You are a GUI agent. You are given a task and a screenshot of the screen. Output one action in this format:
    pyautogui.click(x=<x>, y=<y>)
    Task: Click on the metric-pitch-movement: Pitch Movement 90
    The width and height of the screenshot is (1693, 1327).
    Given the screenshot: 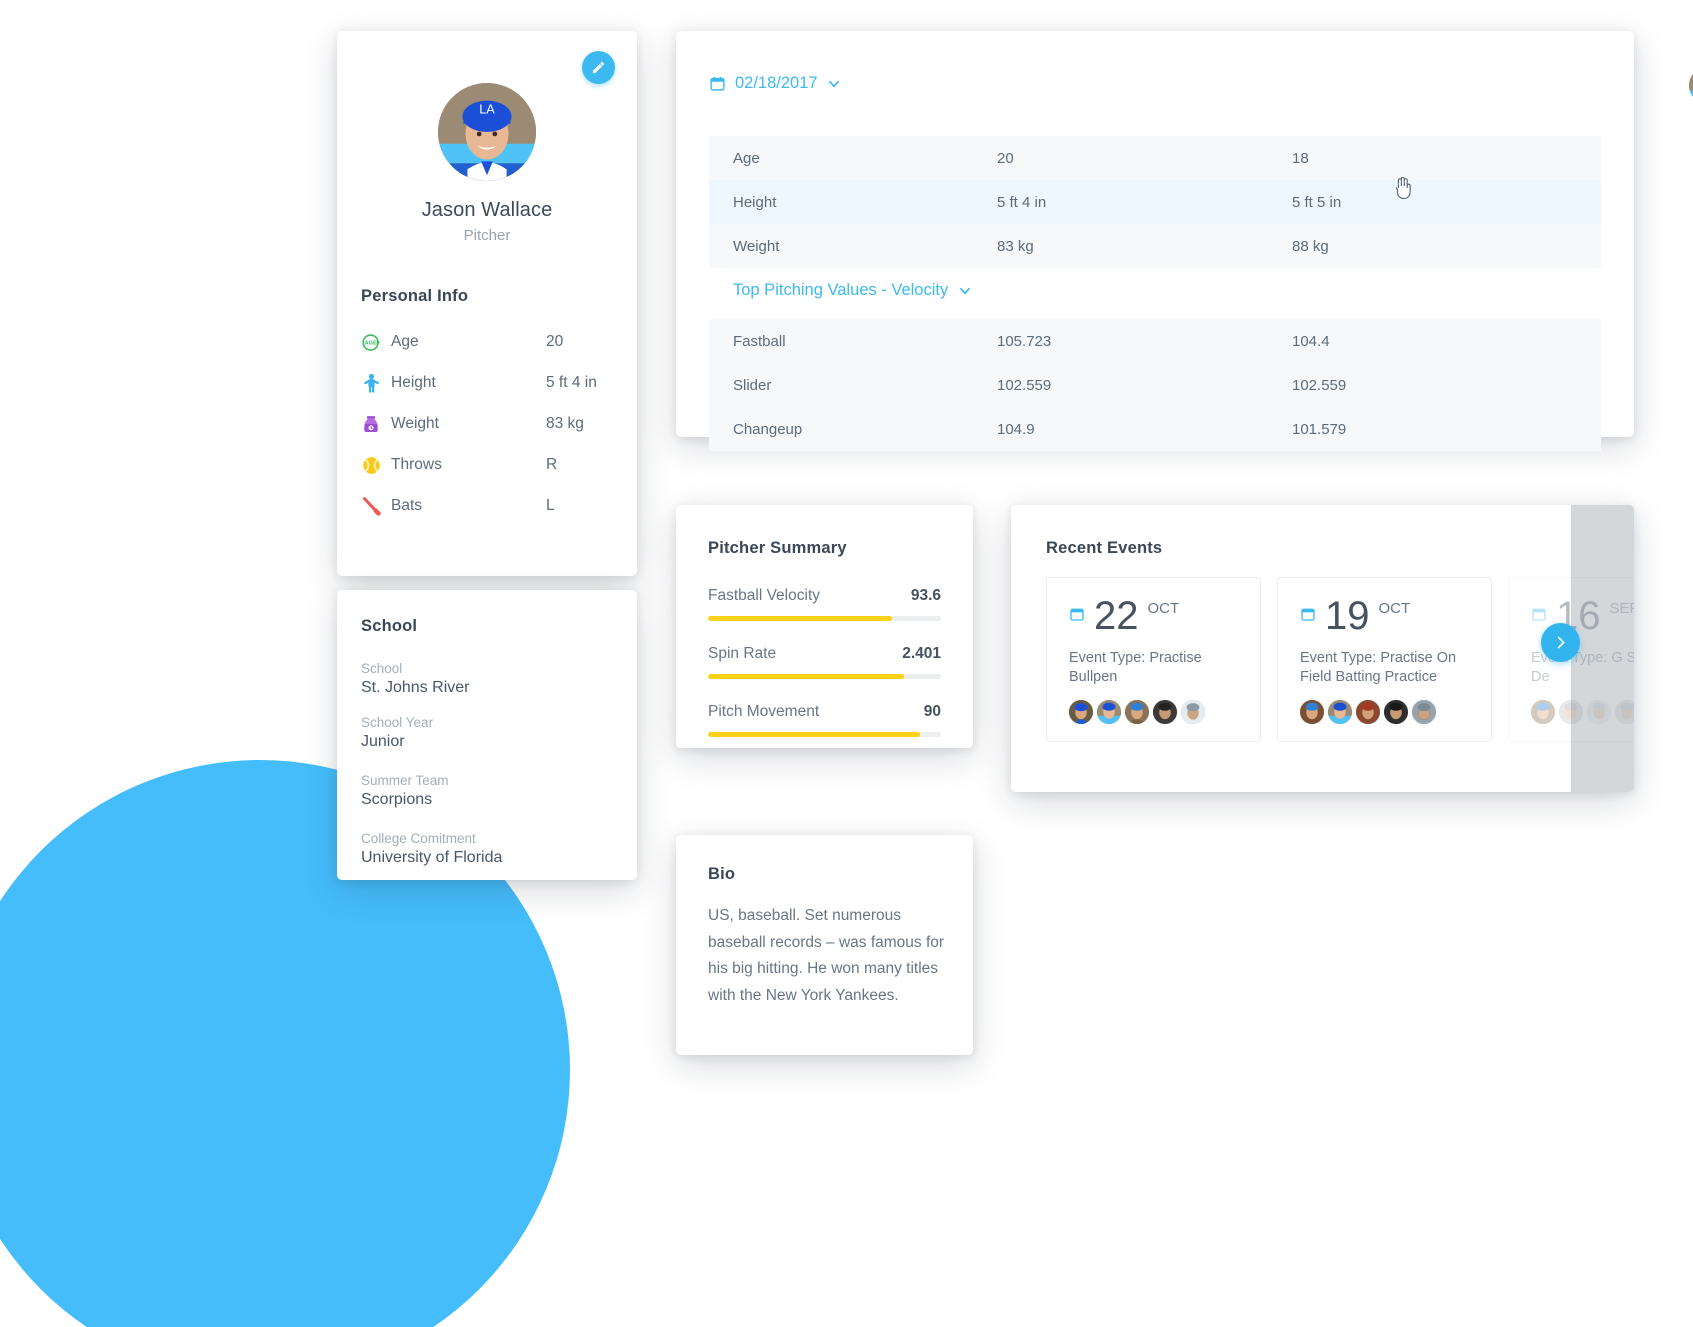 What is the action you would take?
    pyautogui.click(x=824, y=720)
    